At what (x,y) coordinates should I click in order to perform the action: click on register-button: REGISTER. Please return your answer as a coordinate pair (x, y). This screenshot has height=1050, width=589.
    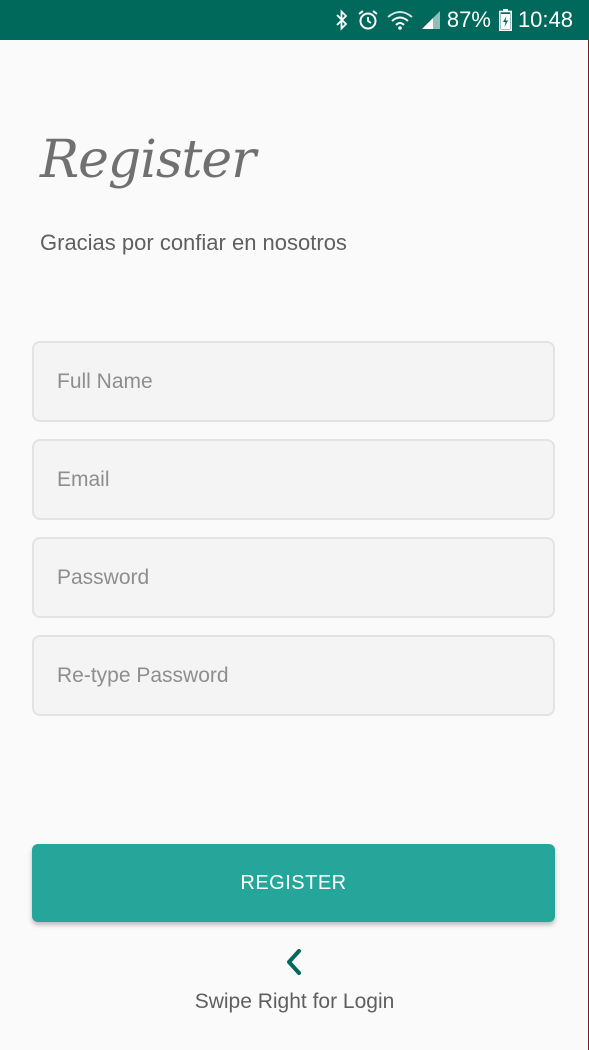
    Looking at the image, I should click on (293, 883).